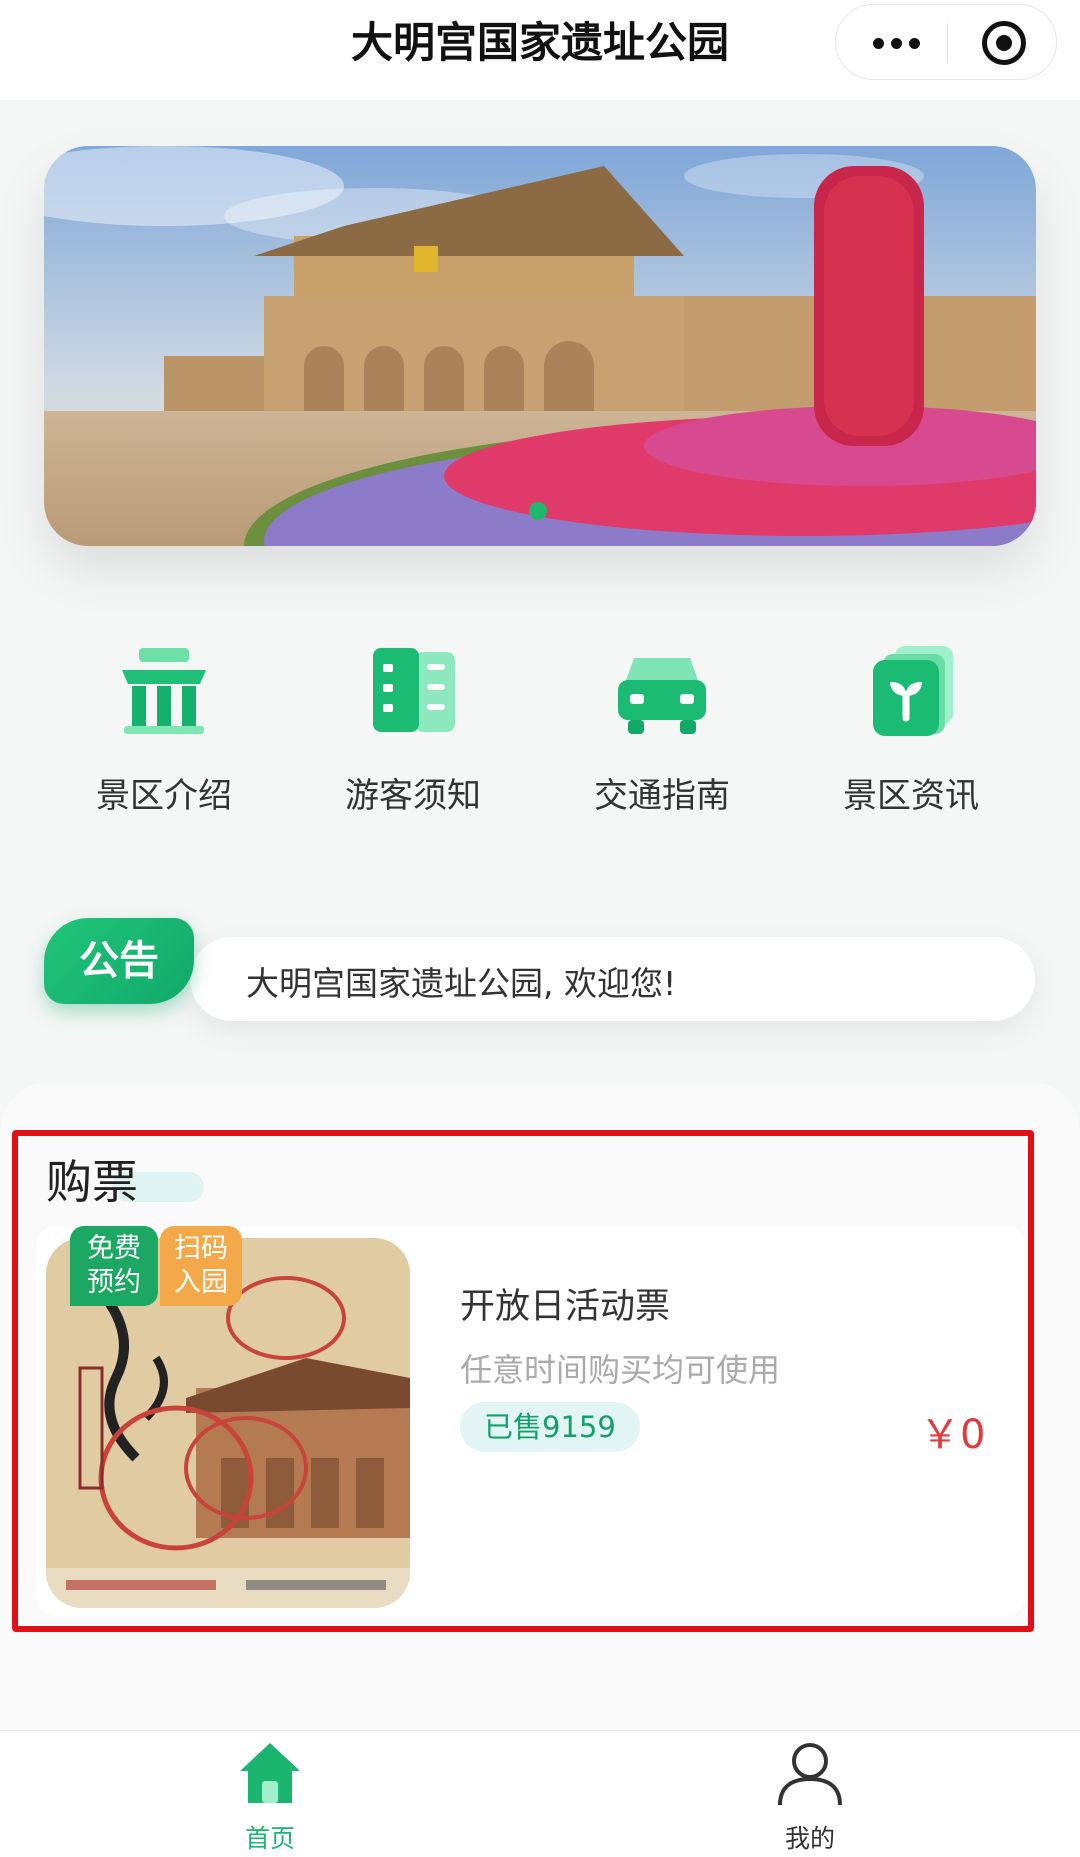 The image size is (1080, 1857). I want to click on notice-badge: 公告, so click(119, 961).